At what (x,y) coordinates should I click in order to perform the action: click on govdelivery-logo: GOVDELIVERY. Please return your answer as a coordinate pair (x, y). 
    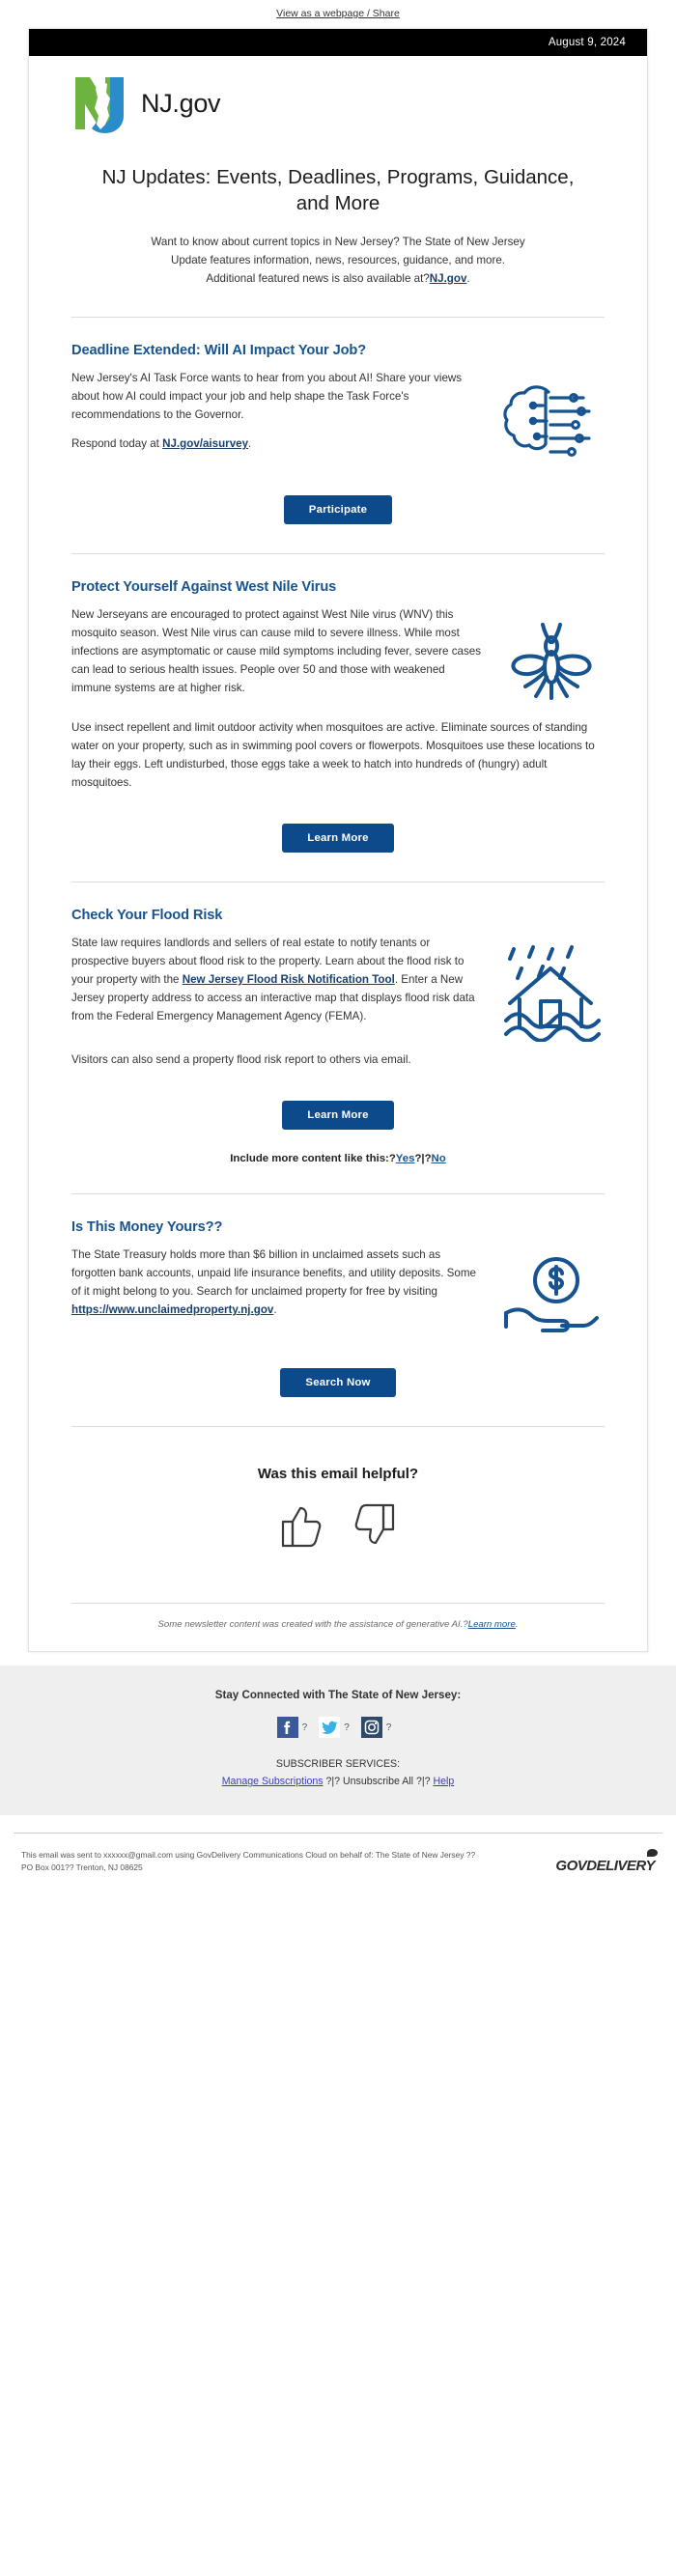
    Looking at the image, I should click on (606, 1861).